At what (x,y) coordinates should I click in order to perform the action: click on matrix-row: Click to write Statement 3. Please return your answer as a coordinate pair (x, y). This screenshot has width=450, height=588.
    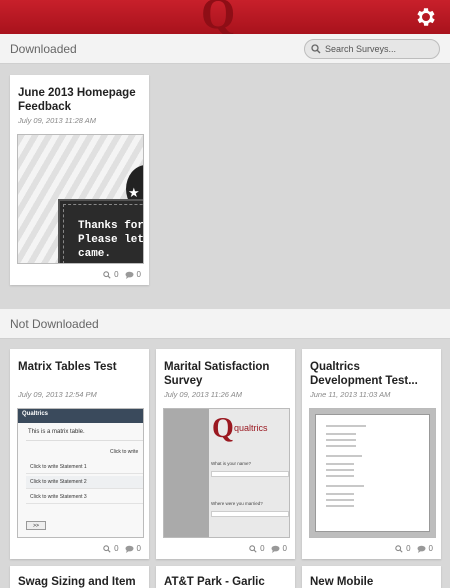
    Looking at the image, I should click on (84, 497).